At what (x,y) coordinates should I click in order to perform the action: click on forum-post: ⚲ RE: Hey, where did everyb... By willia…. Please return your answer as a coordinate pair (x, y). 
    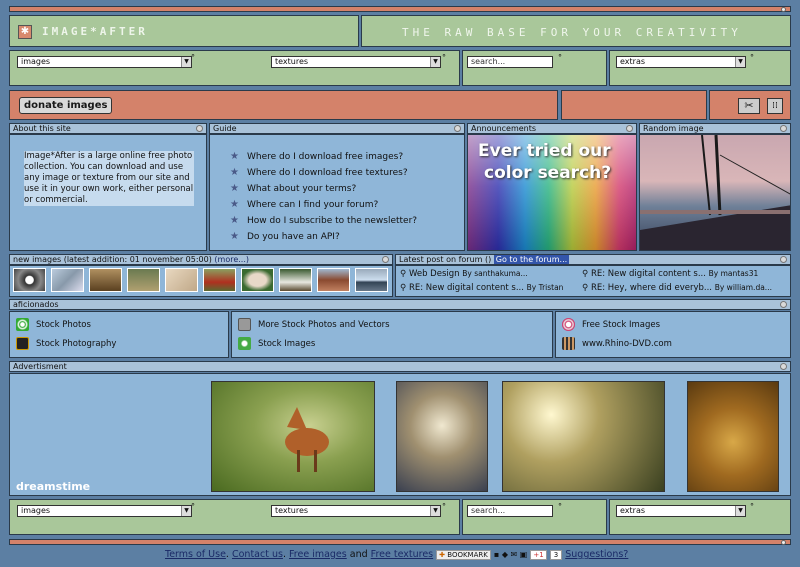
    Looking at the image, I should click on (677, 288).